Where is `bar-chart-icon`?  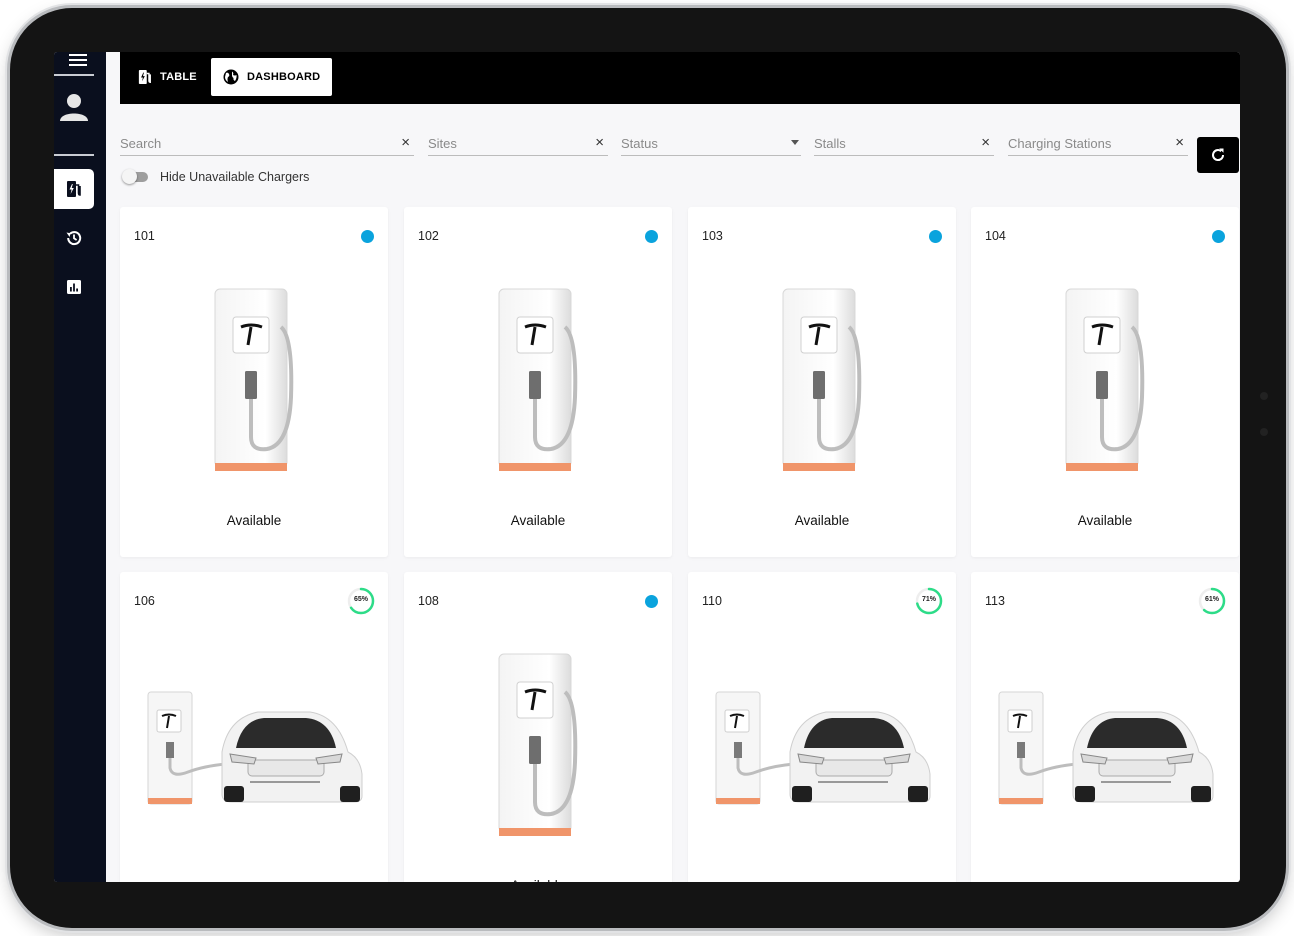 bar-chart-icon is located at coordinates (74, 287).